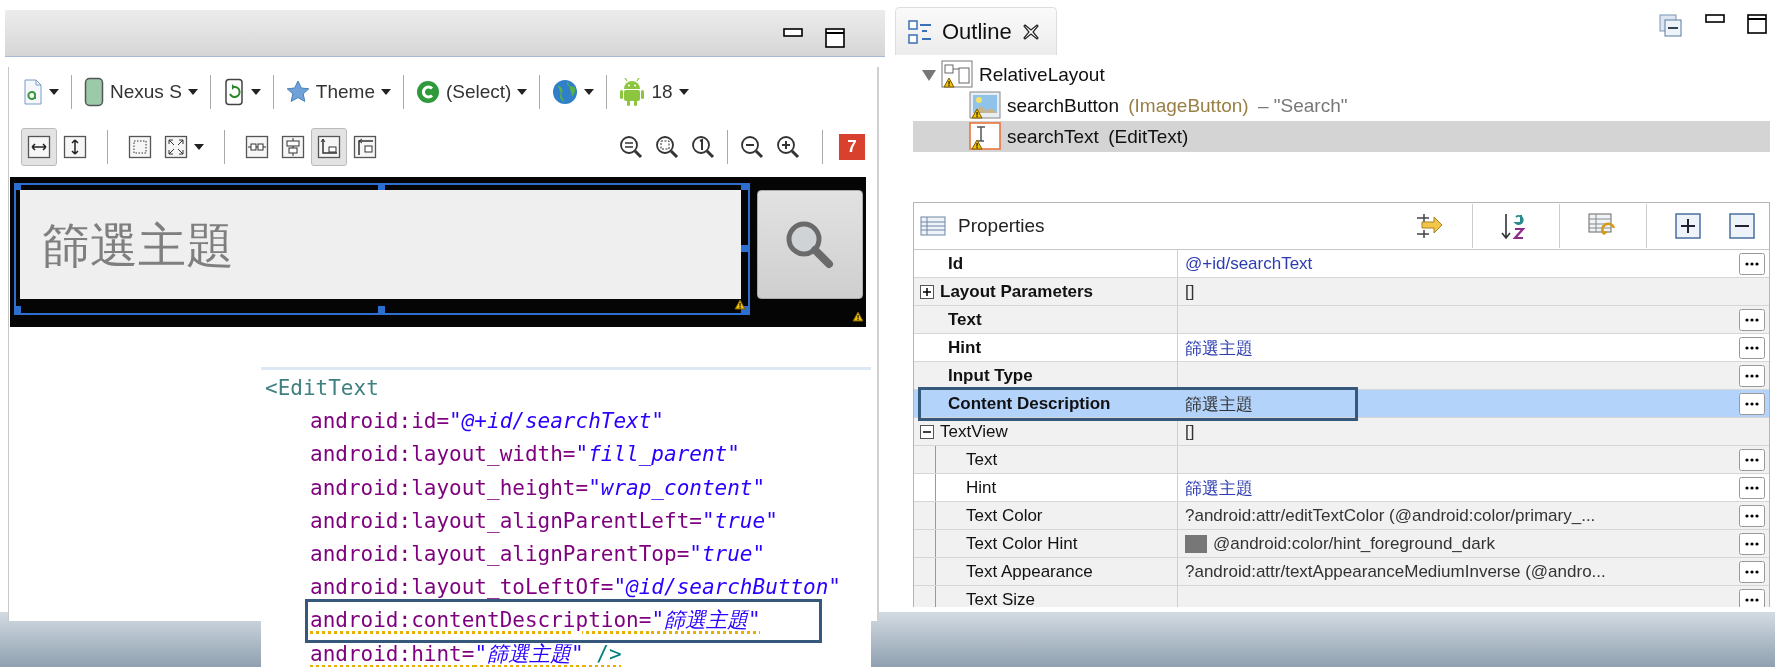 The image size is (1775, 667). I want to click on property-row: Content Description 篩選主題, so click(1341, 404).